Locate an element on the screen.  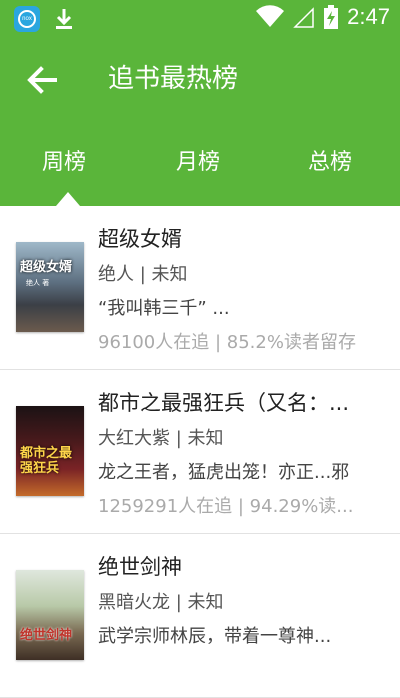
nox-icon-label: nox is located at coordinates (27, 19).